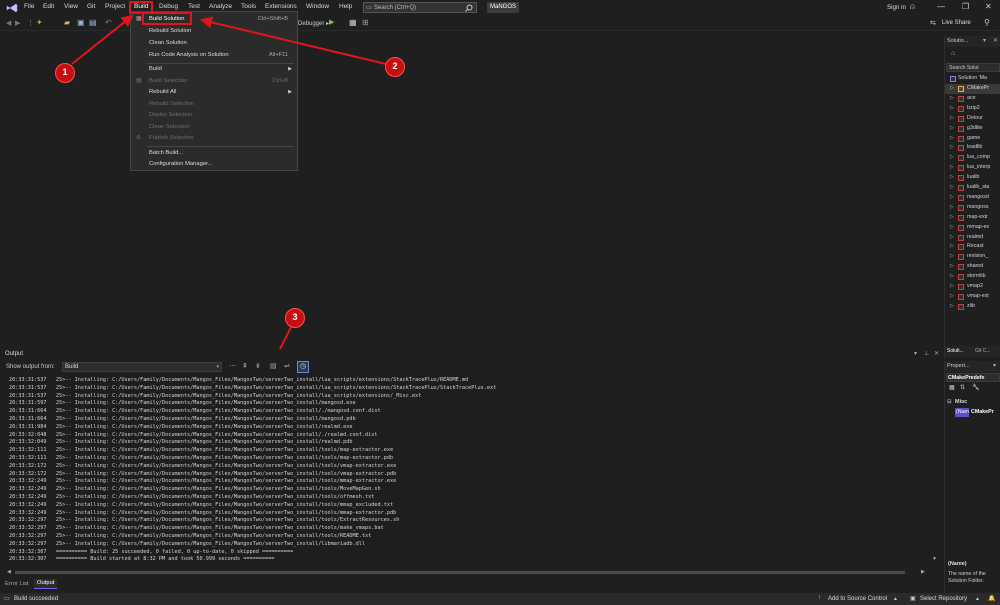 The image size is (1000, 605). I want to click on tree-item: ▷ game, so click(972, 139).